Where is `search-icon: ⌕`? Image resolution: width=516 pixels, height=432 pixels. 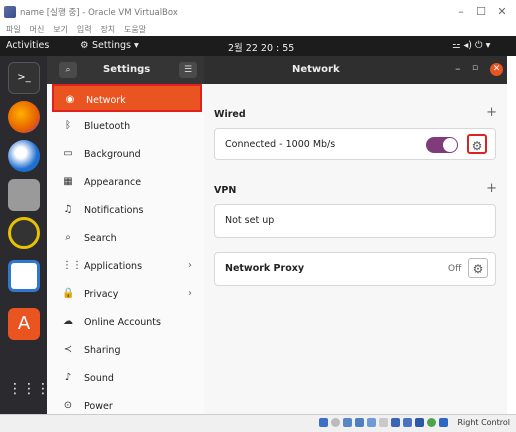
search-icon: ⌕ is located at coordinates (68, 237).